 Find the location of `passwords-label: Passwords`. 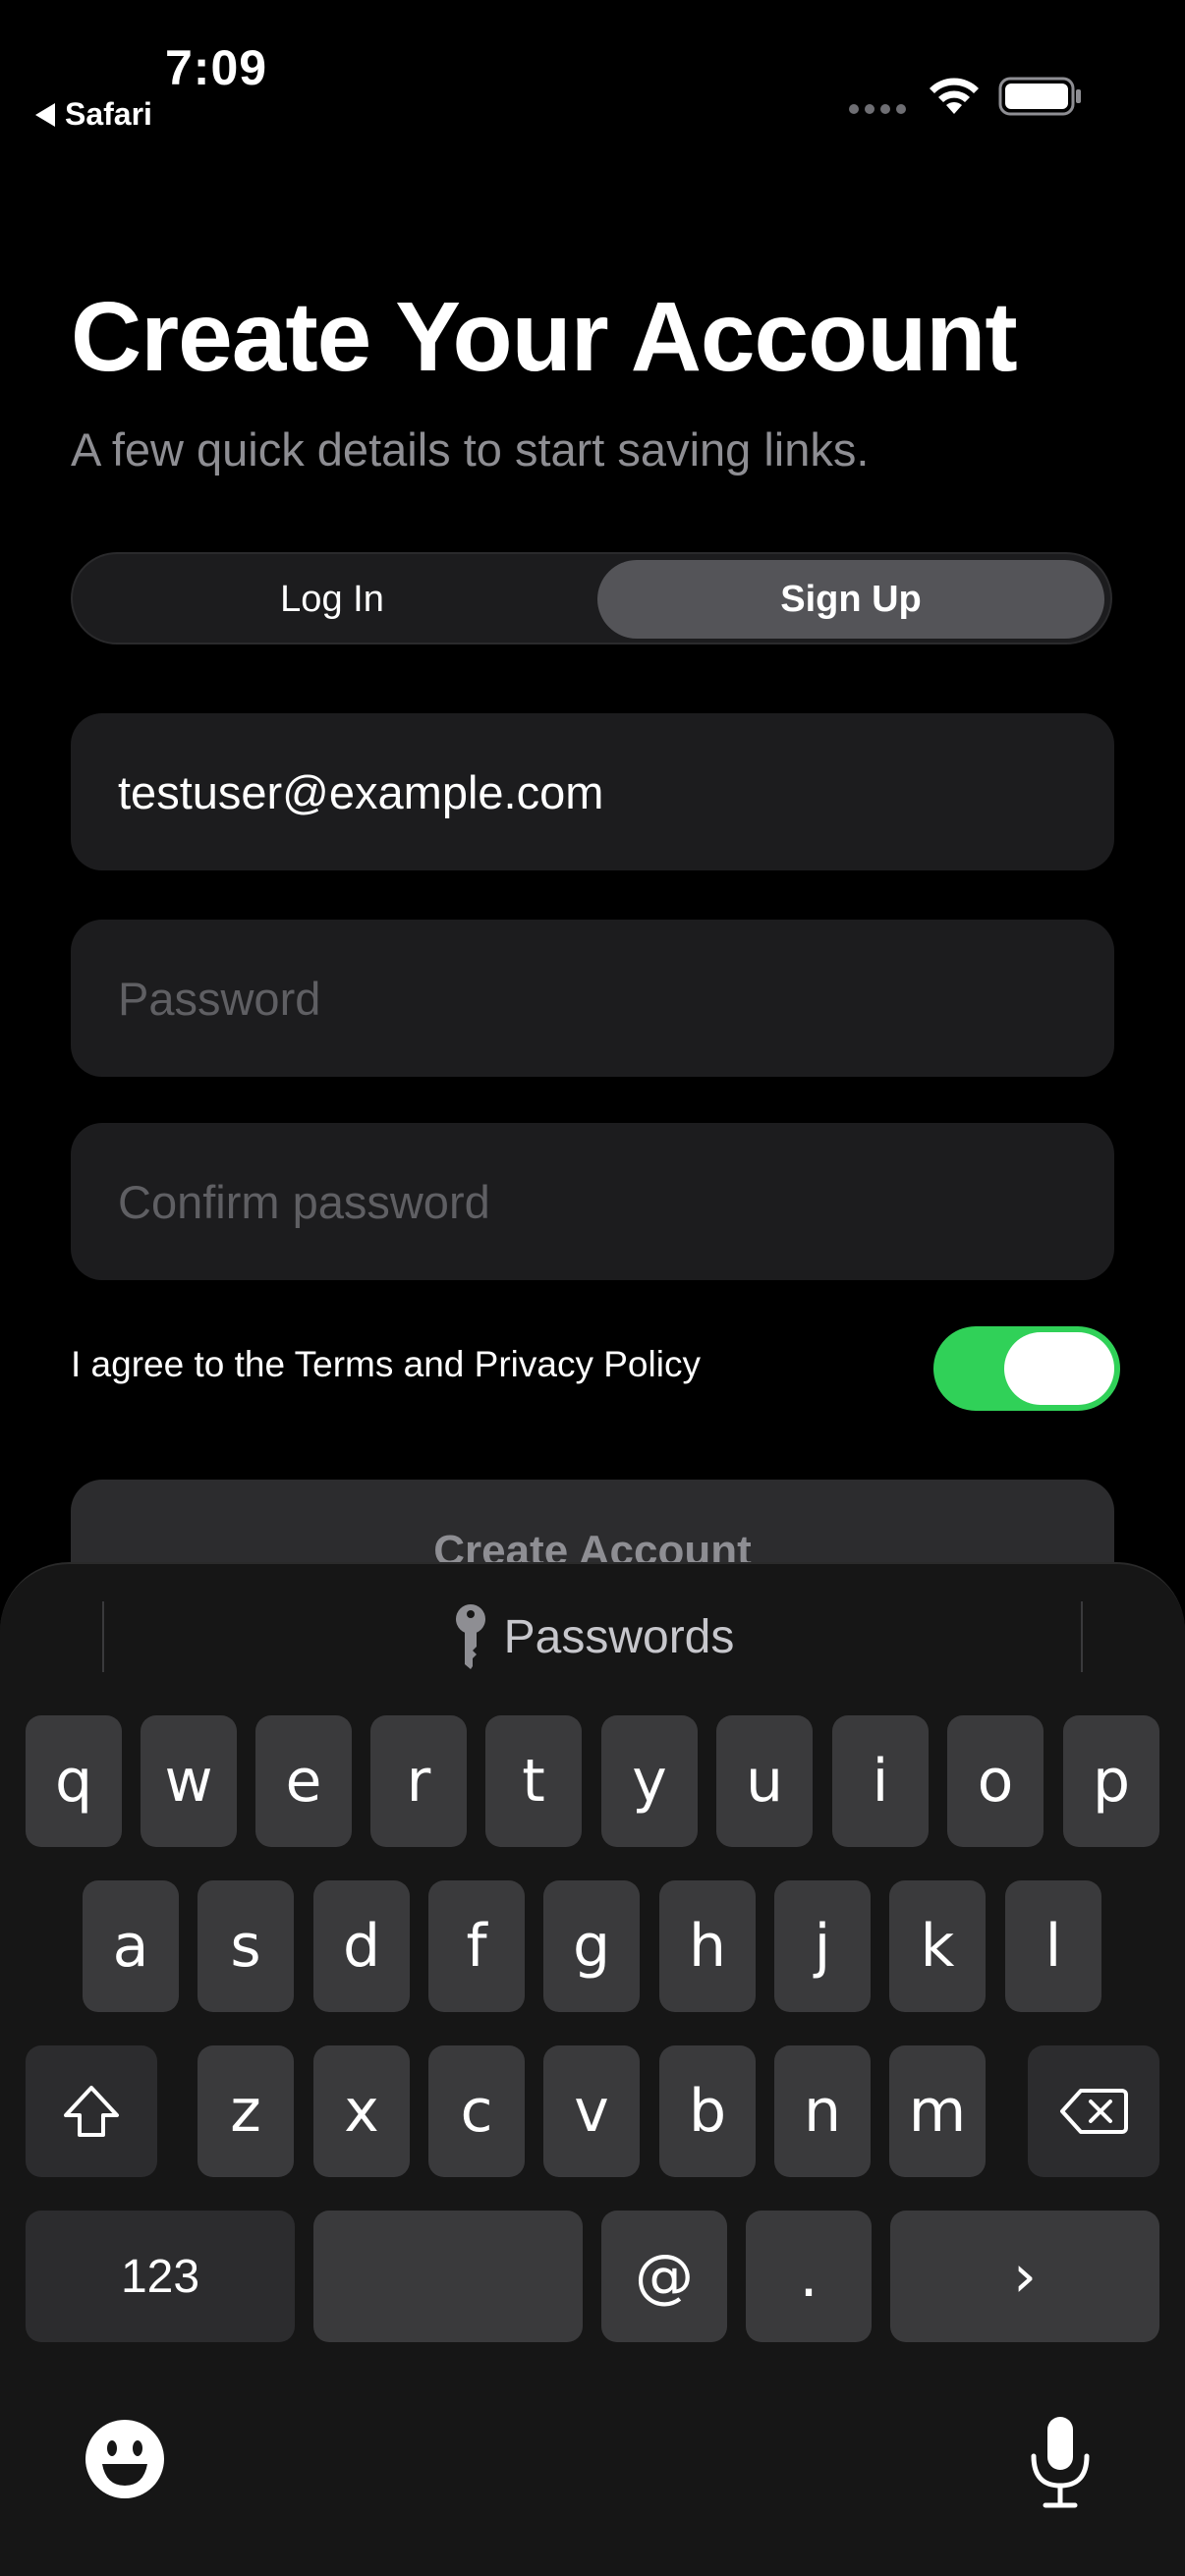

passwords-label: Passwords is located at coordinates (619, 1636).